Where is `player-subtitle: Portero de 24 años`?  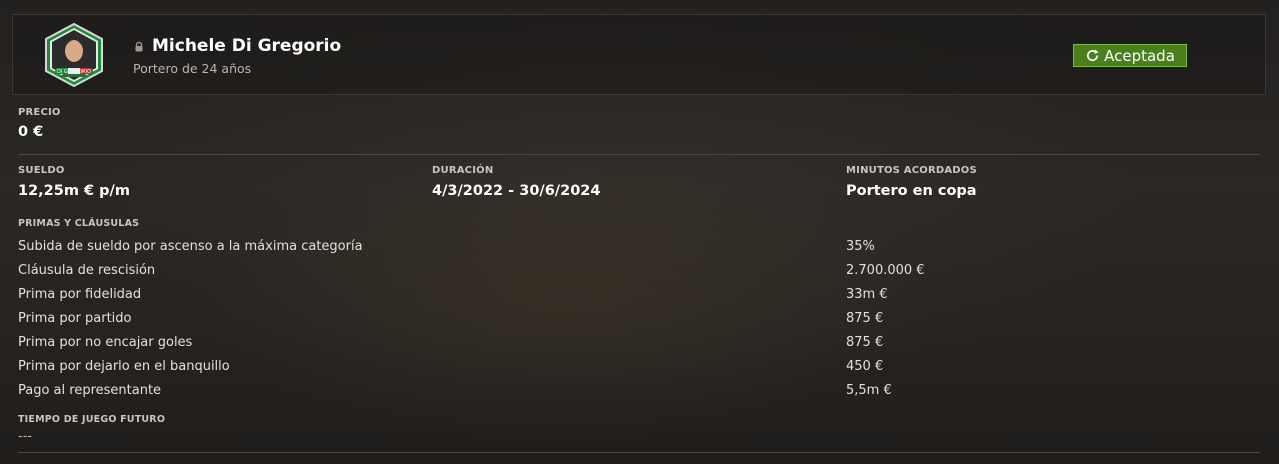
player-subtitle: Portero de 24 años is located at coordinates (192, 68).